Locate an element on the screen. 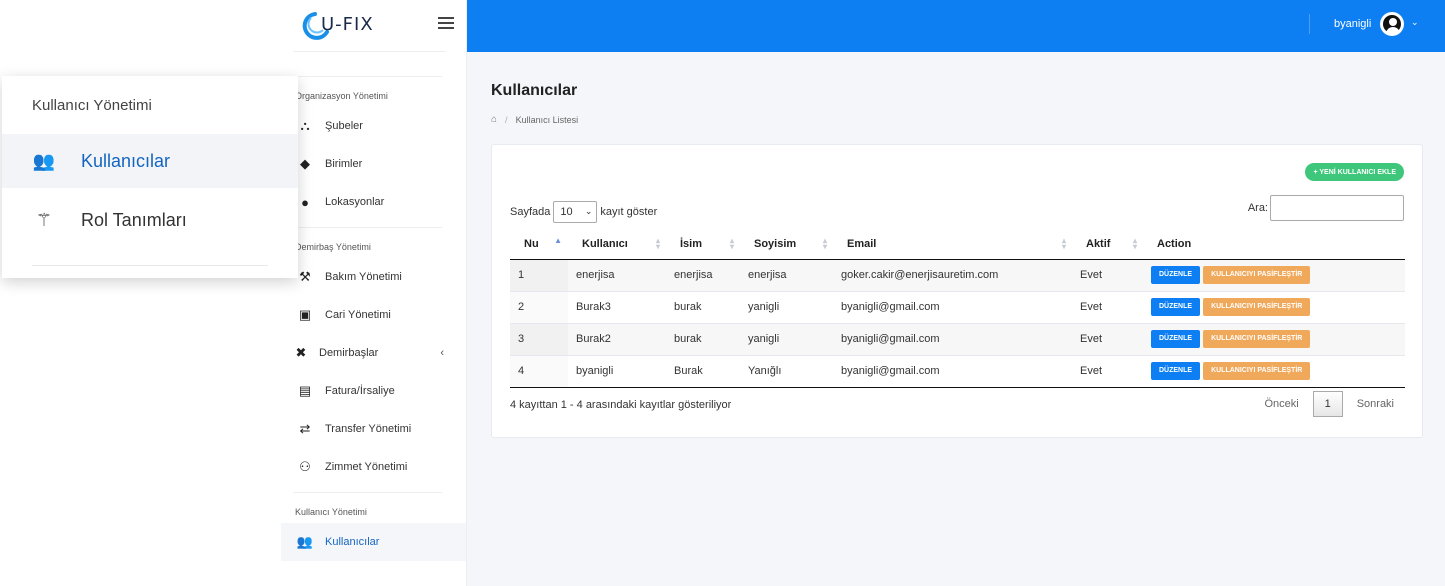  username: byanigli is located at coordinates (1352, 24).